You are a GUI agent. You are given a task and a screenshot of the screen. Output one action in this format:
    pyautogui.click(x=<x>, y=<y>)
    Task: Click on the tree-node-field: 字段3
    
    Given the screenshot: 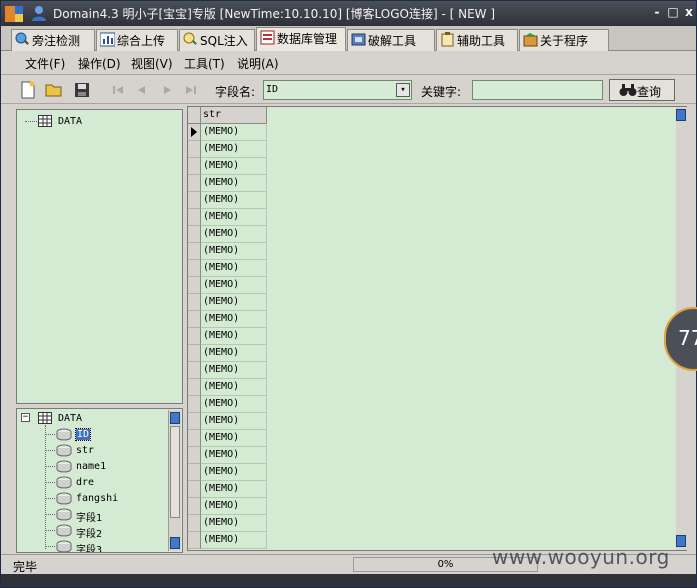 What is the action you would take?
    pyautogui.click(x=100, y=545)
    